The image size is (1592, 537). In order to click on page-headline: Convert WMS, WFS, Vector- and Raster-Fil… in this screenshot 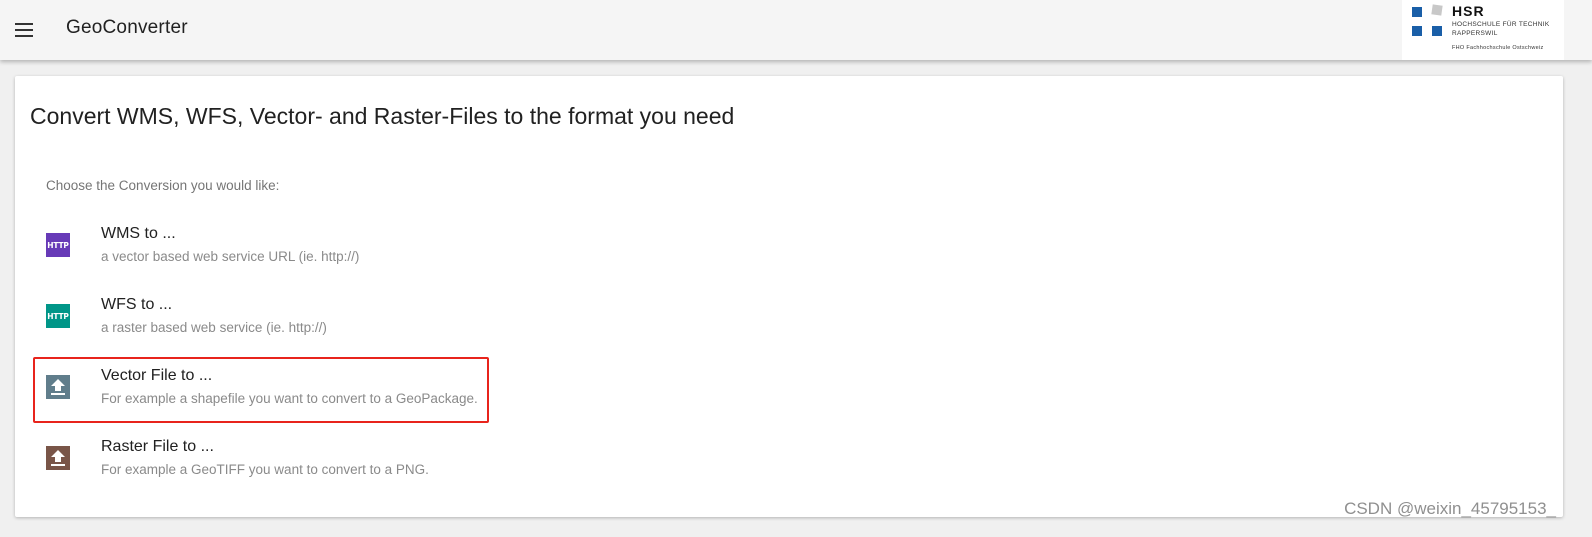, I will do `click(382, 116)`.